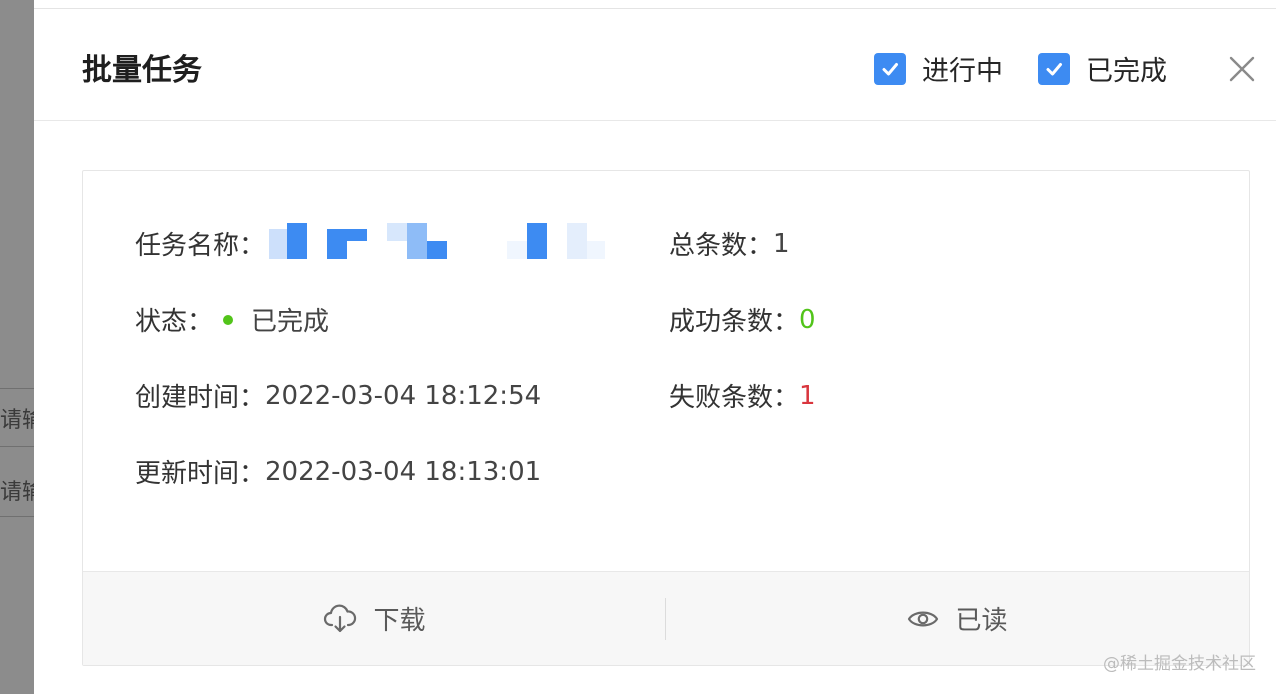 The width and height of the screenshot is (1276, 694). What do you see at coordinates (399, 621) in the screenshot?
I see `download-label: 下载` at bounding box center [399, 621].